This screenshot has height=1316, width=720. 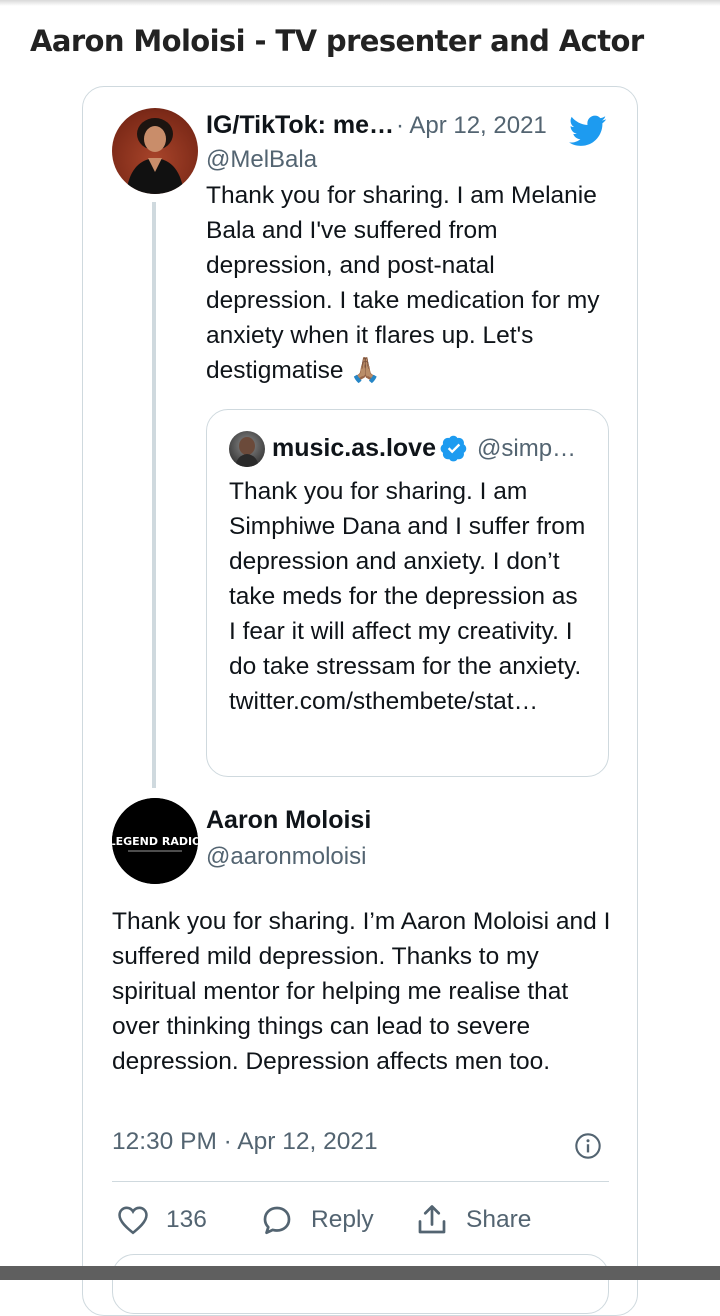 What do you see at coordinates (354, 448) in the screenshot?
I see `quoted-tweet-author-name: music.as.love` at bounding box center [354, 448].